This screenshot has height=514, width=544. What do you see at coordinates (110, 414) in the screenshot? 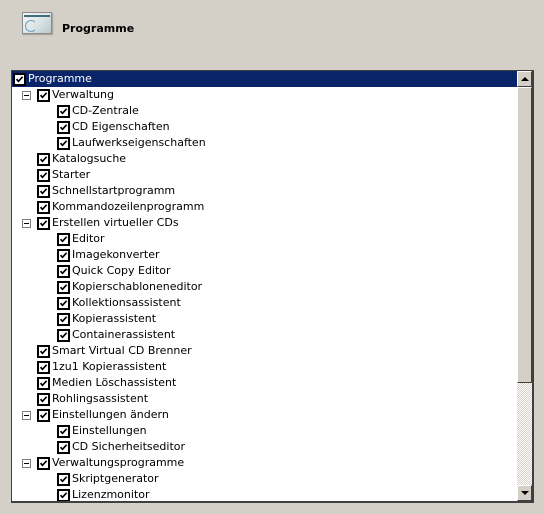
I see `tree-item-label: Einstellungen ändern` at bounding box center [110, 414].